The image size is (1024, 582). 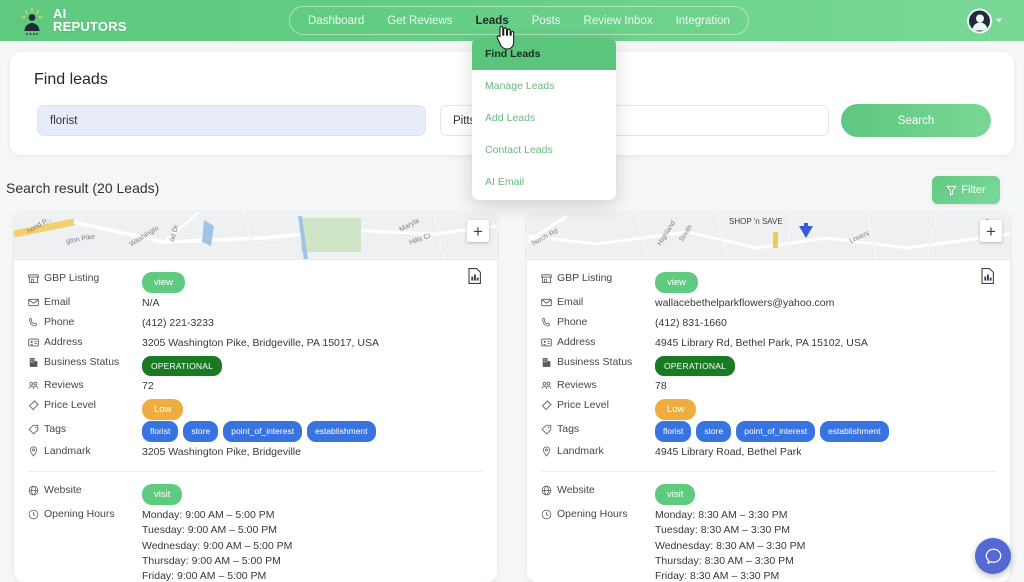 What do you see at coordinates (703, 21) in the screenshot?
I see `nav-item-integration: Integration` at bounding box center [703, 21].